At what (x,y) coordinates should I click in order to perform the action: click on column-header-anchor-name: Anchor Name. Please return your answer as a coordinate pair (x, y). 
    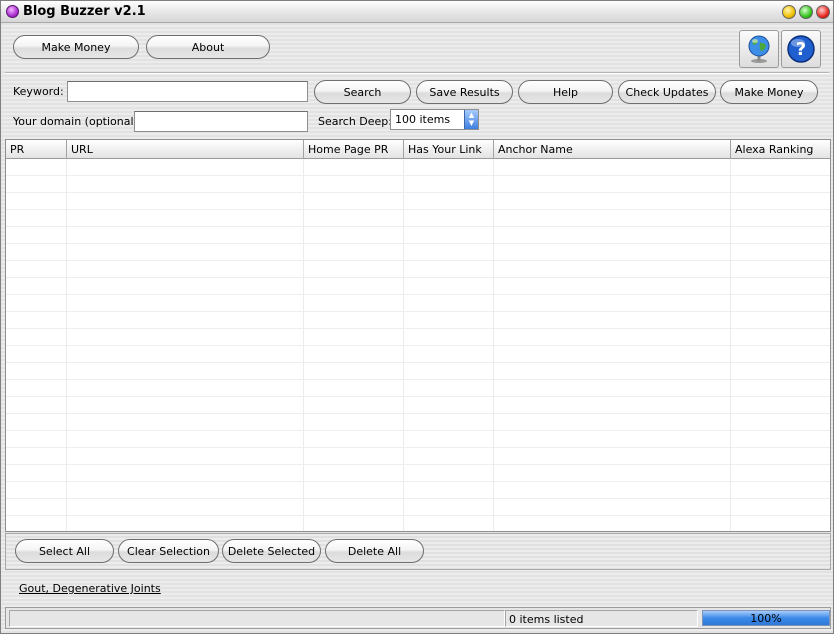
    Looking at the image, I should click on (612, 149).